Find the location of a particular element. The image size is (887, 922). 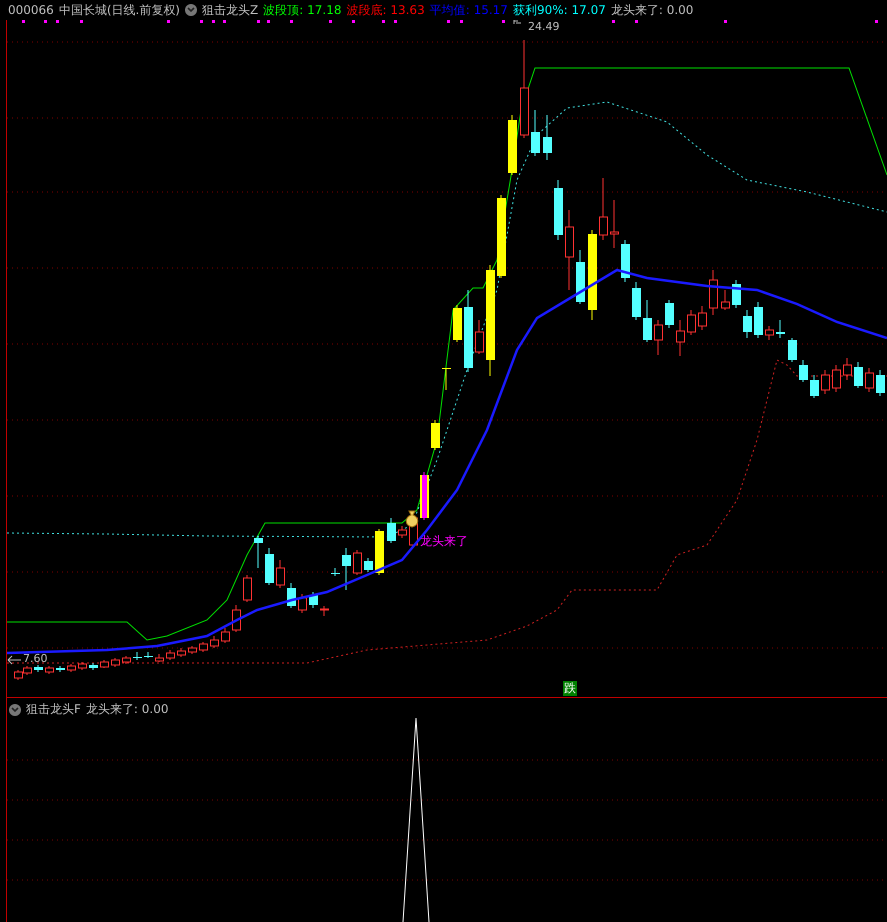

fall-marker: 跌 is located at coordinates (570, 688).